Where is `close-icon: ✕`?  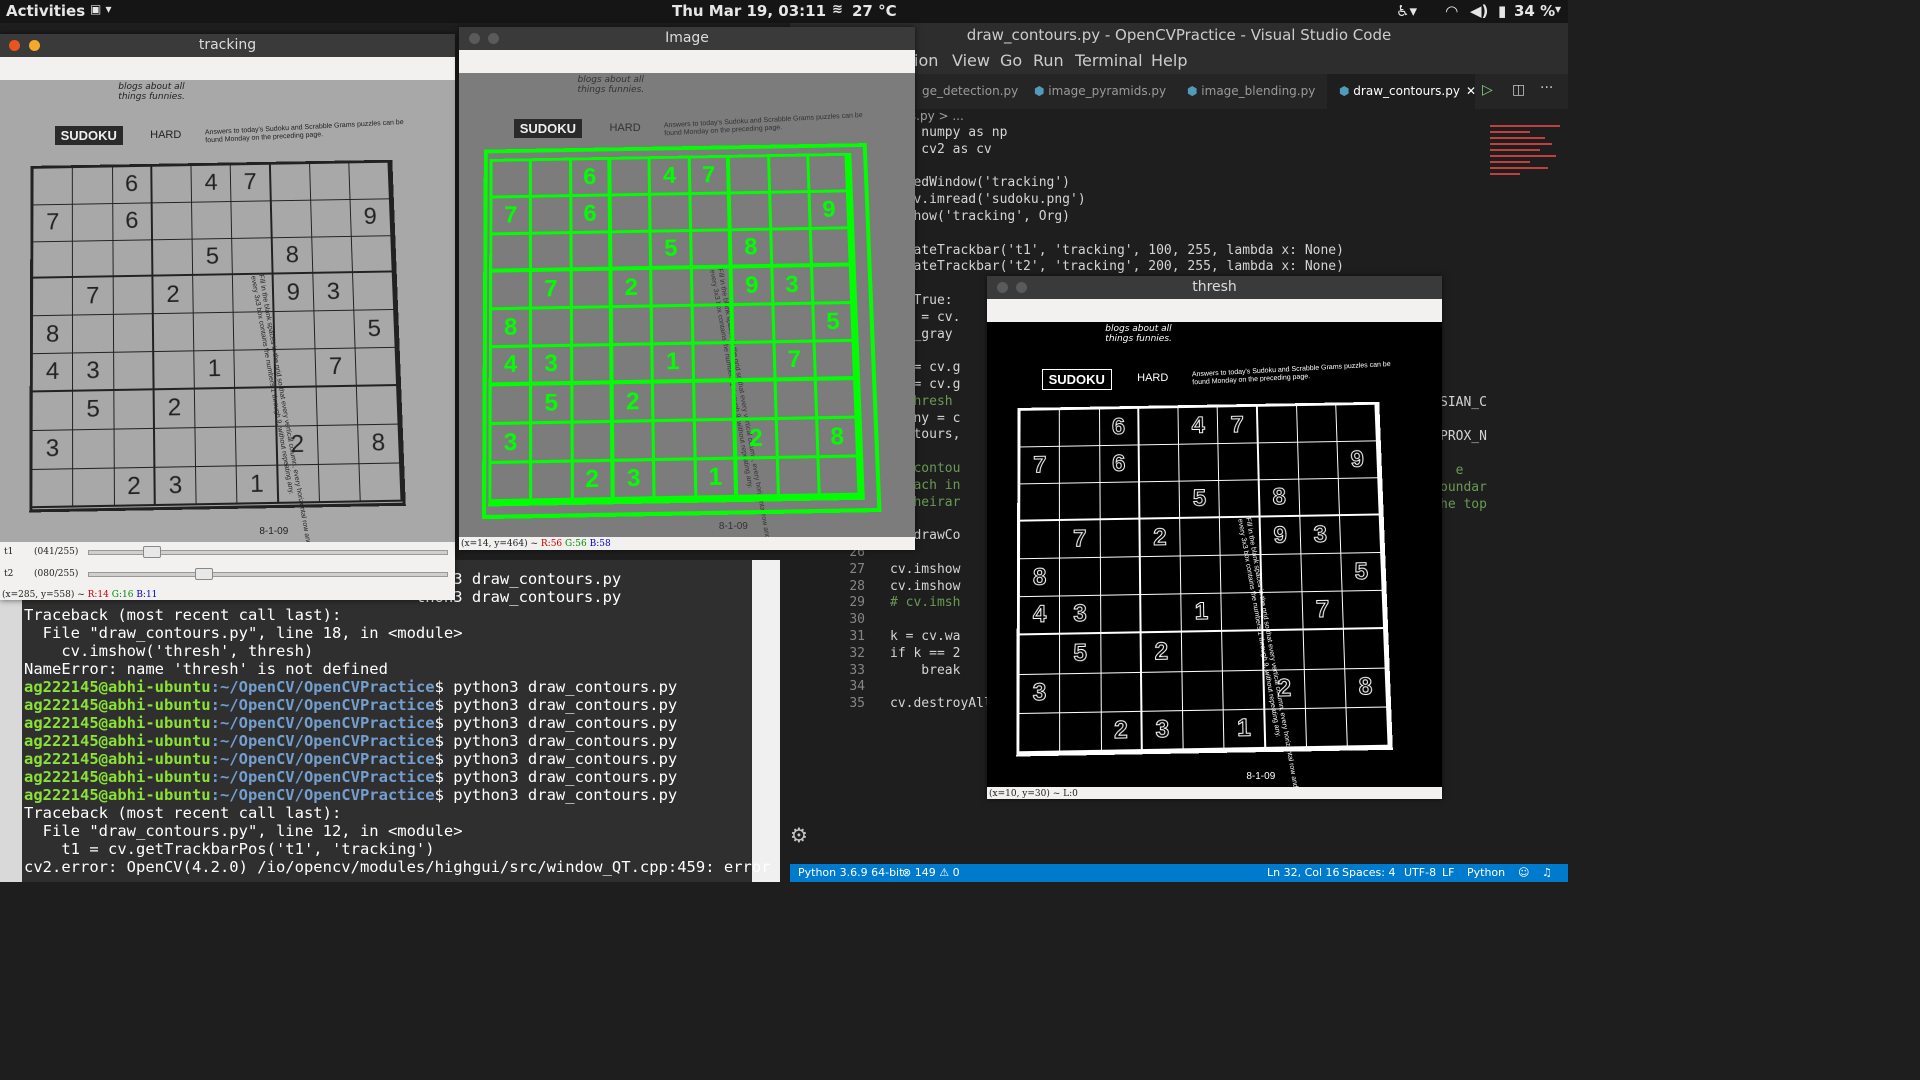 close-icon: ✕ is located at coordinates (1471, 91).